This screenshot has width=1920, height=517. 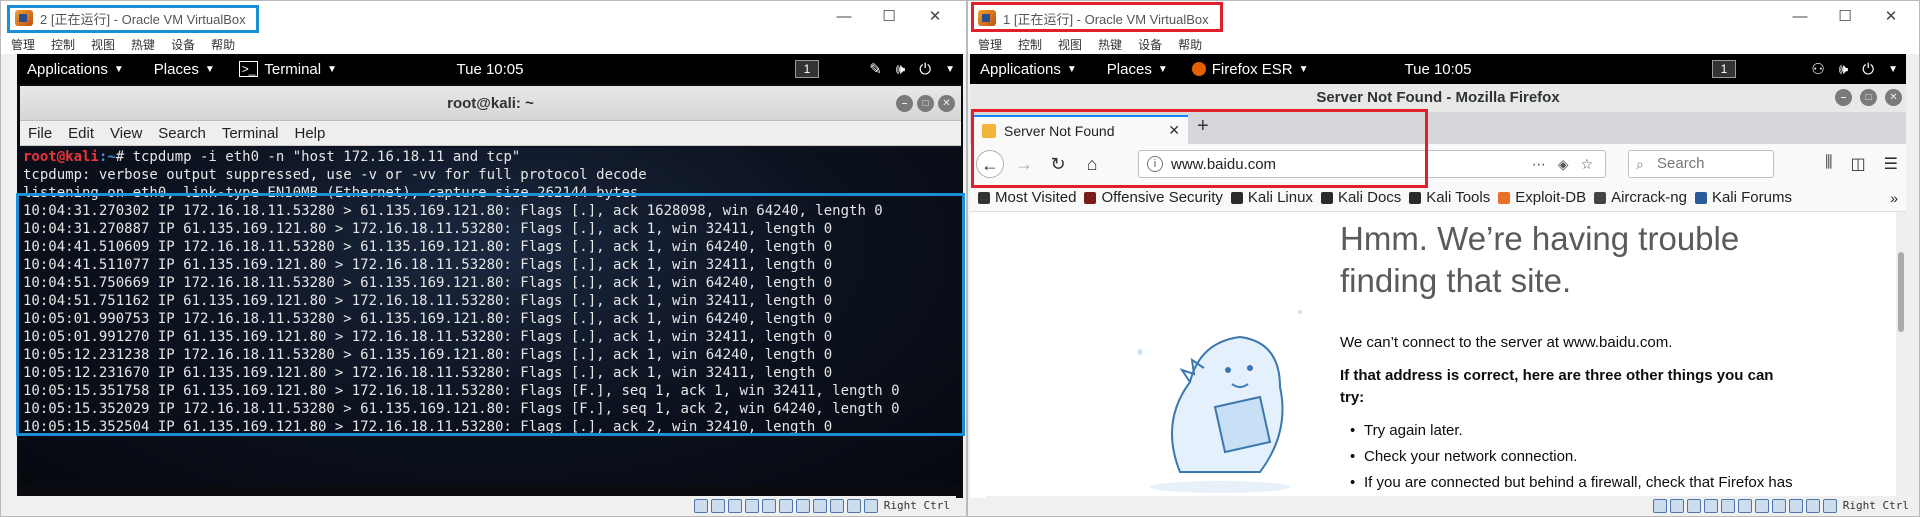 I want to click on bookmark-most-visited: Most Visited, so click(x=1027, y=197).